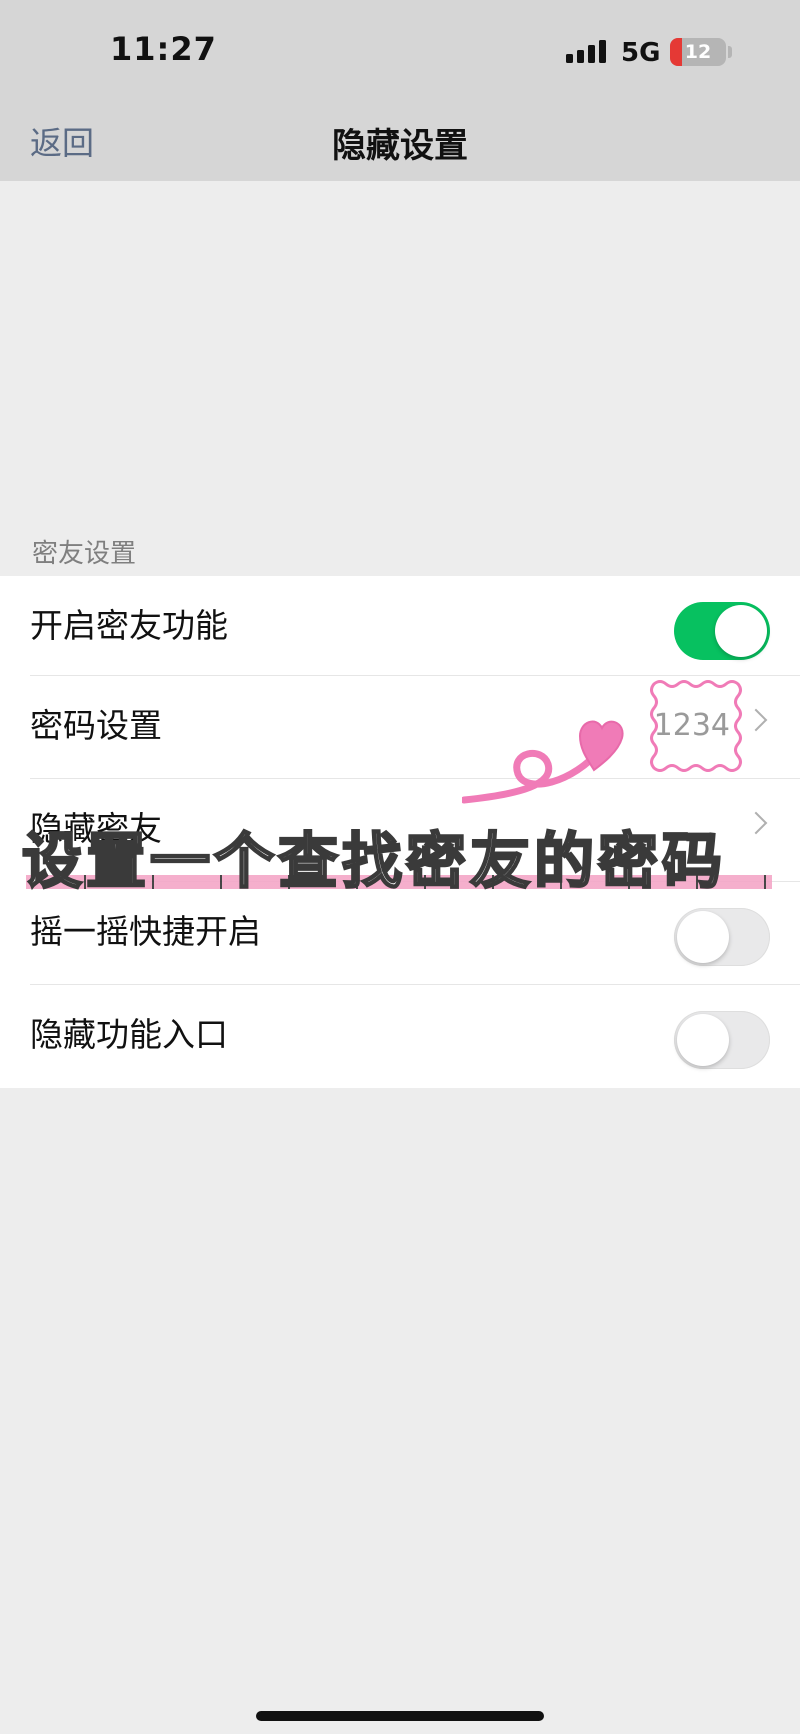 The image size is (800, 1734). I want to click on hide-feature-entry-toggle, so click(722, 1040).